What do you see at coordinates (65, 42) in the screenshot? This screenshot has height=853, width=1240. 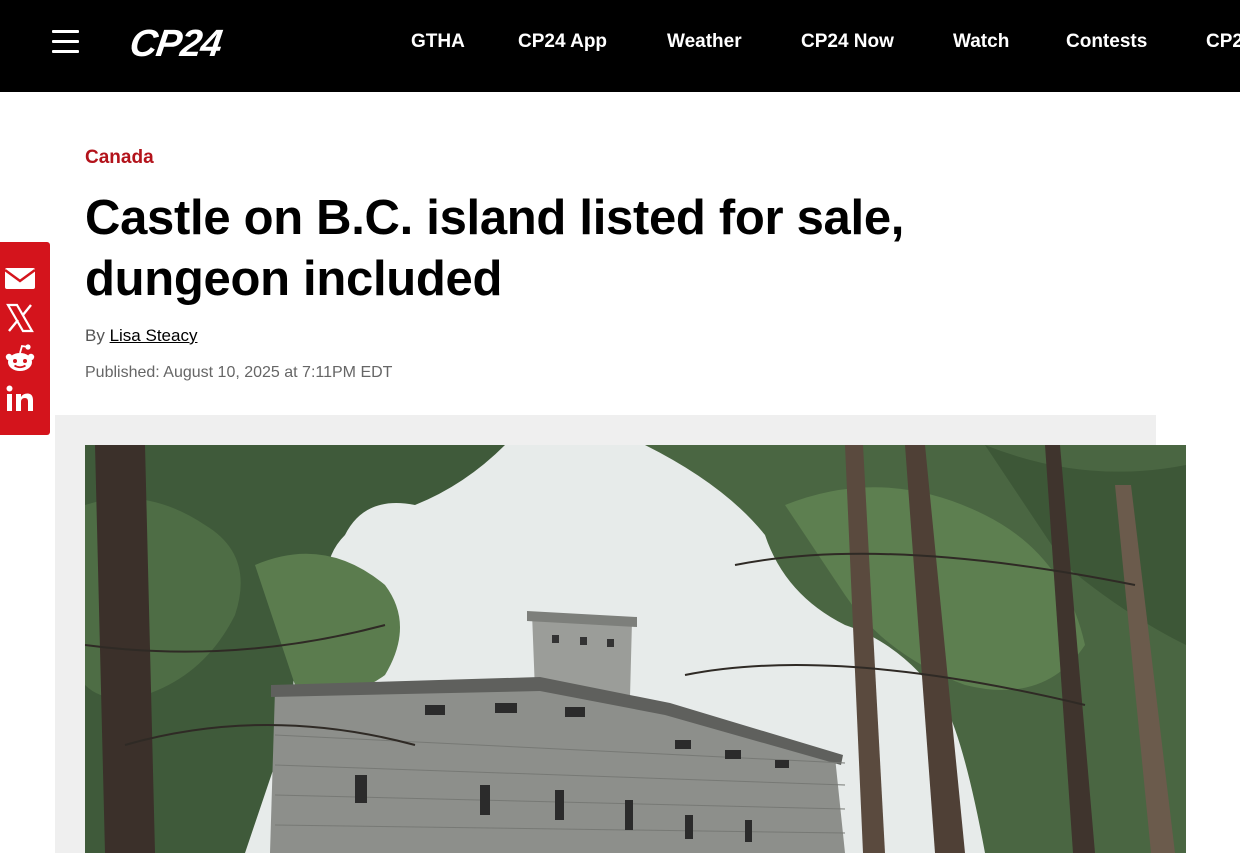 I see `menu-icon` at bounding box center [65, 42].